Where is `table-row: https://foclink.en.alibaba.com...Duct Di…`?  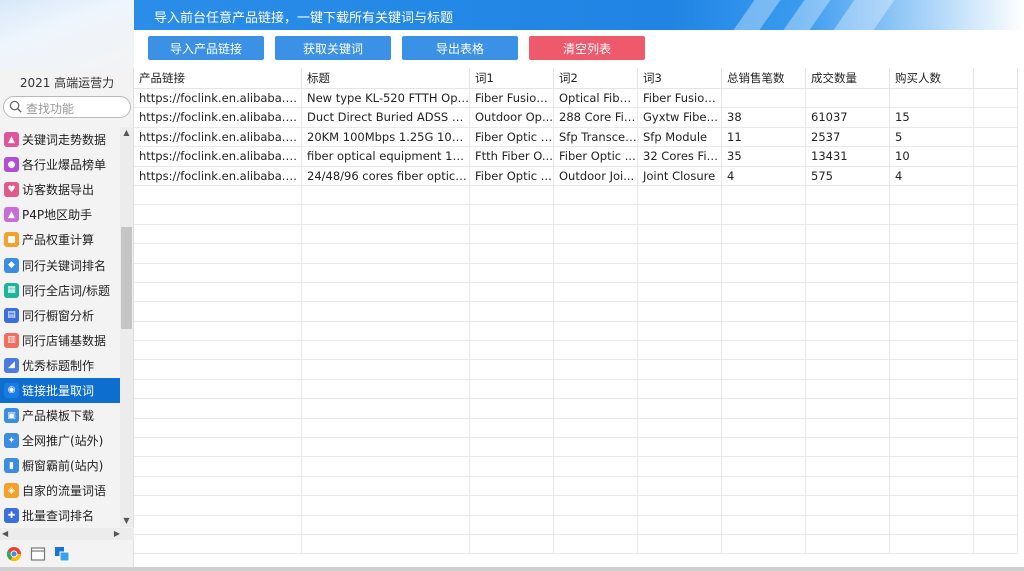
table-row: https://foclink.en.alibaba.com...Duct Di… is located at coordinates (576, 118).